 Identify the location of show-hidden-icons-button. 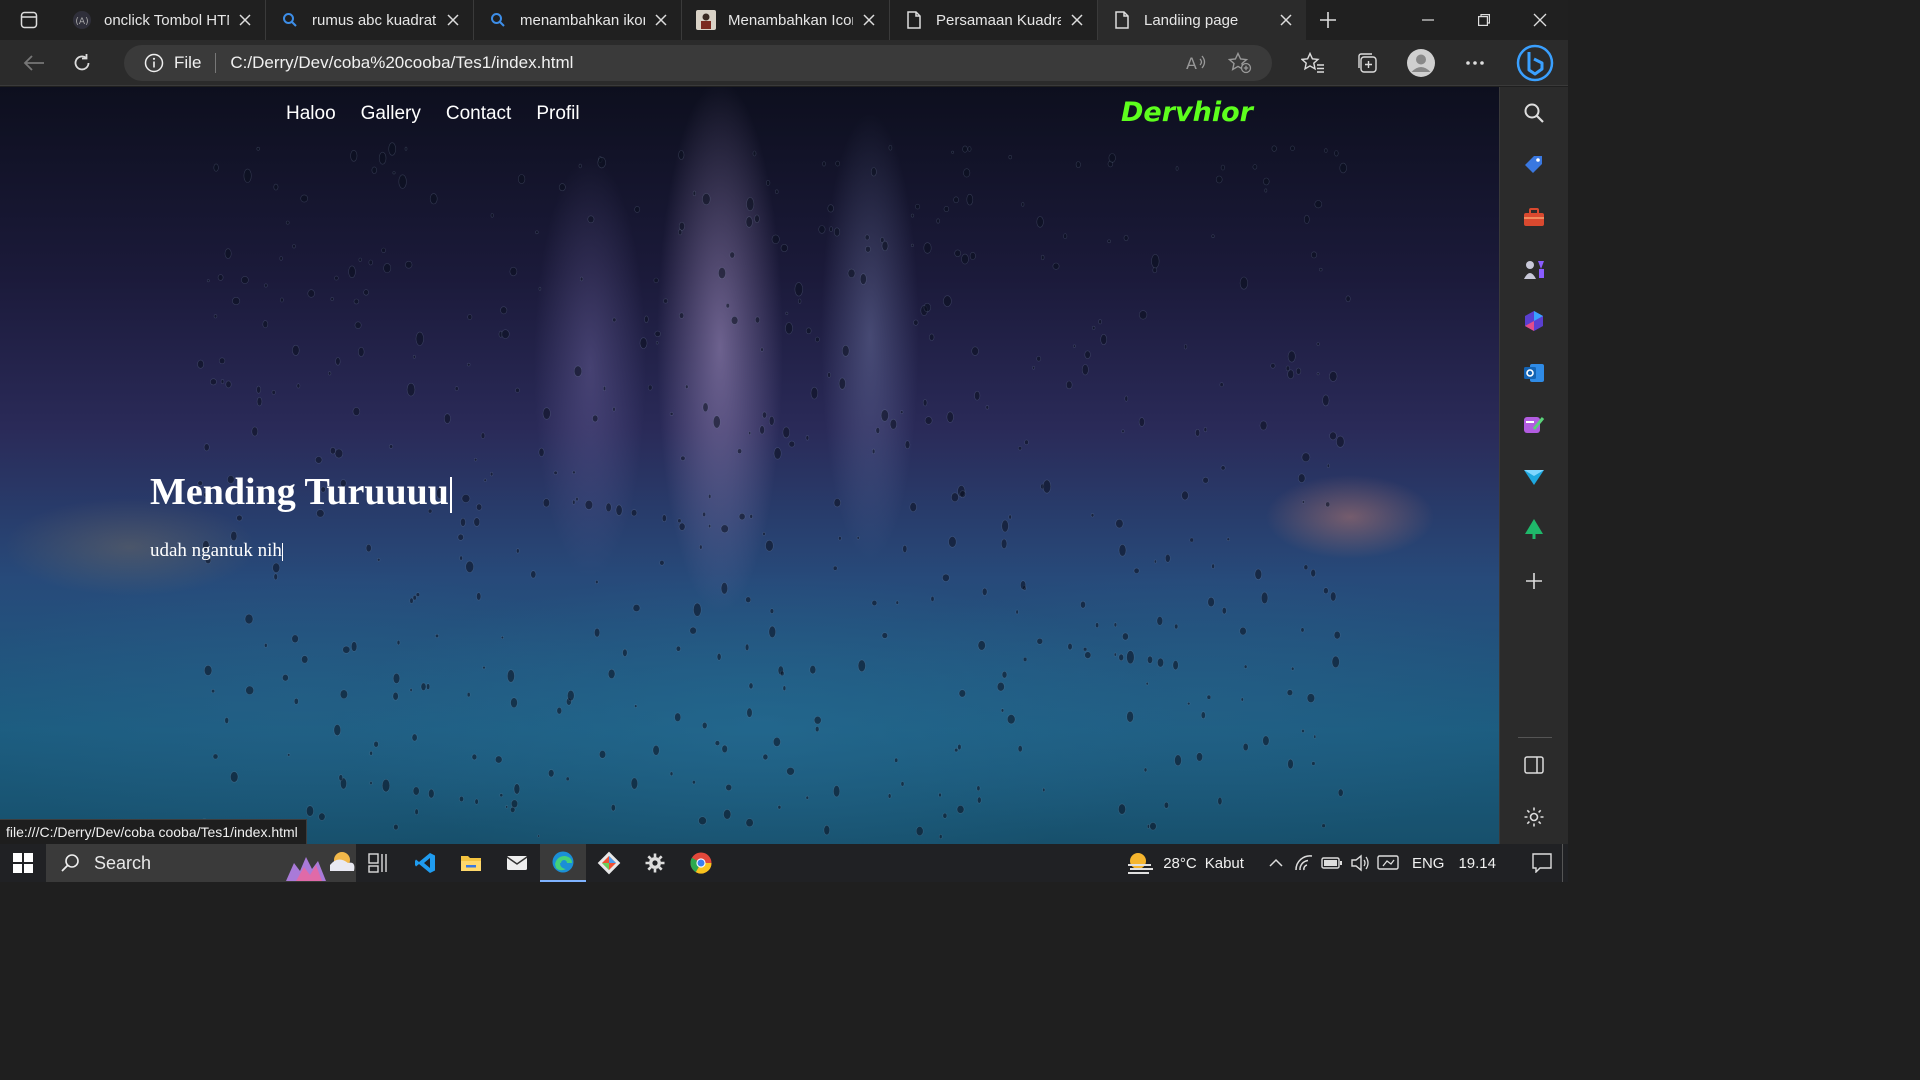
(1276, 863).